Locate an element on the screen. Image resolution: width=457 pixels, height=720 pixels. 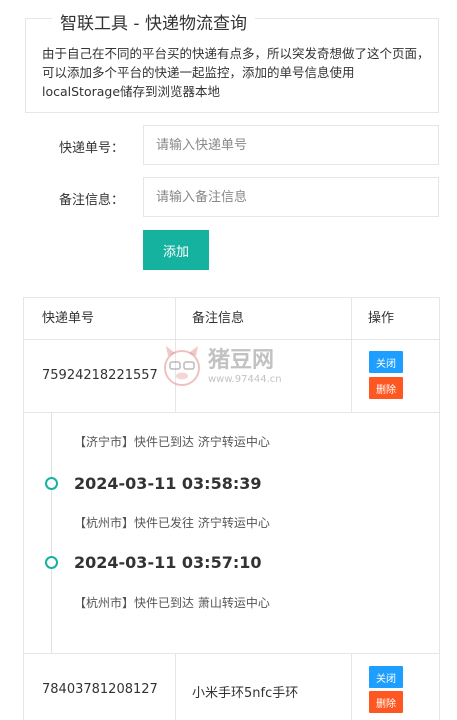
remark-input is located at coordinates (291, 197).